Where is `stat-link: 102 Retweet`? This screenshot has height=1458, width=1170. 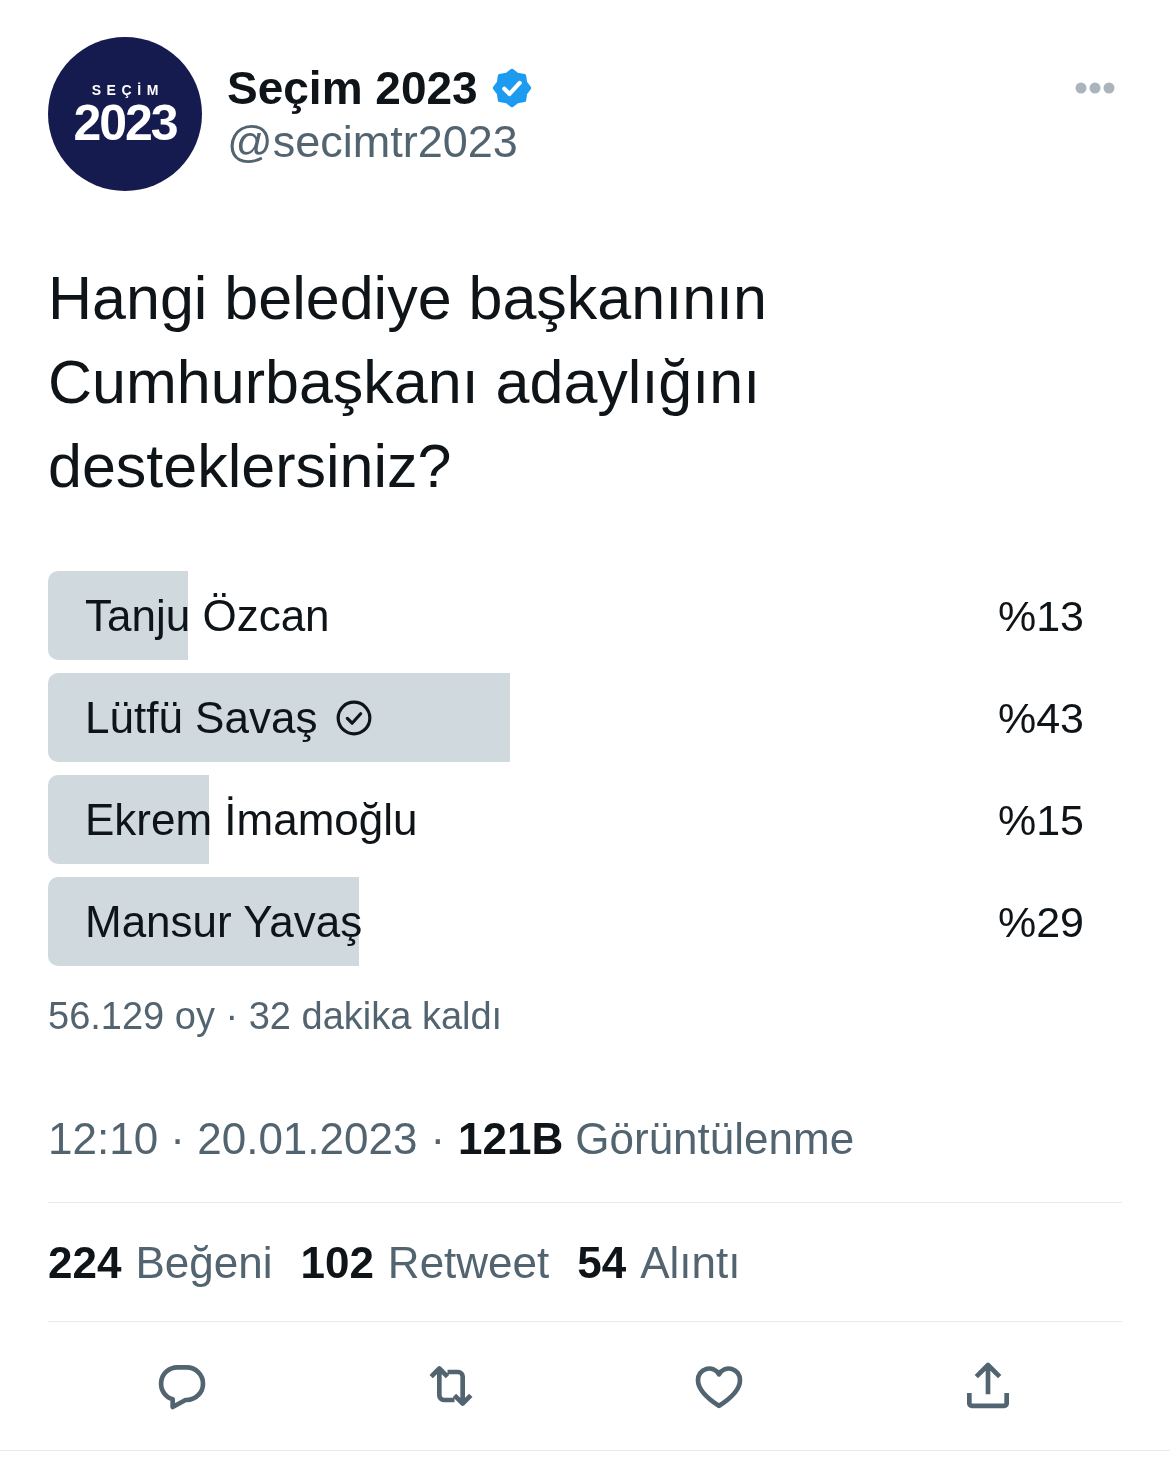
stat-link: 102 Retweet is located at coordinates (425, 1263).